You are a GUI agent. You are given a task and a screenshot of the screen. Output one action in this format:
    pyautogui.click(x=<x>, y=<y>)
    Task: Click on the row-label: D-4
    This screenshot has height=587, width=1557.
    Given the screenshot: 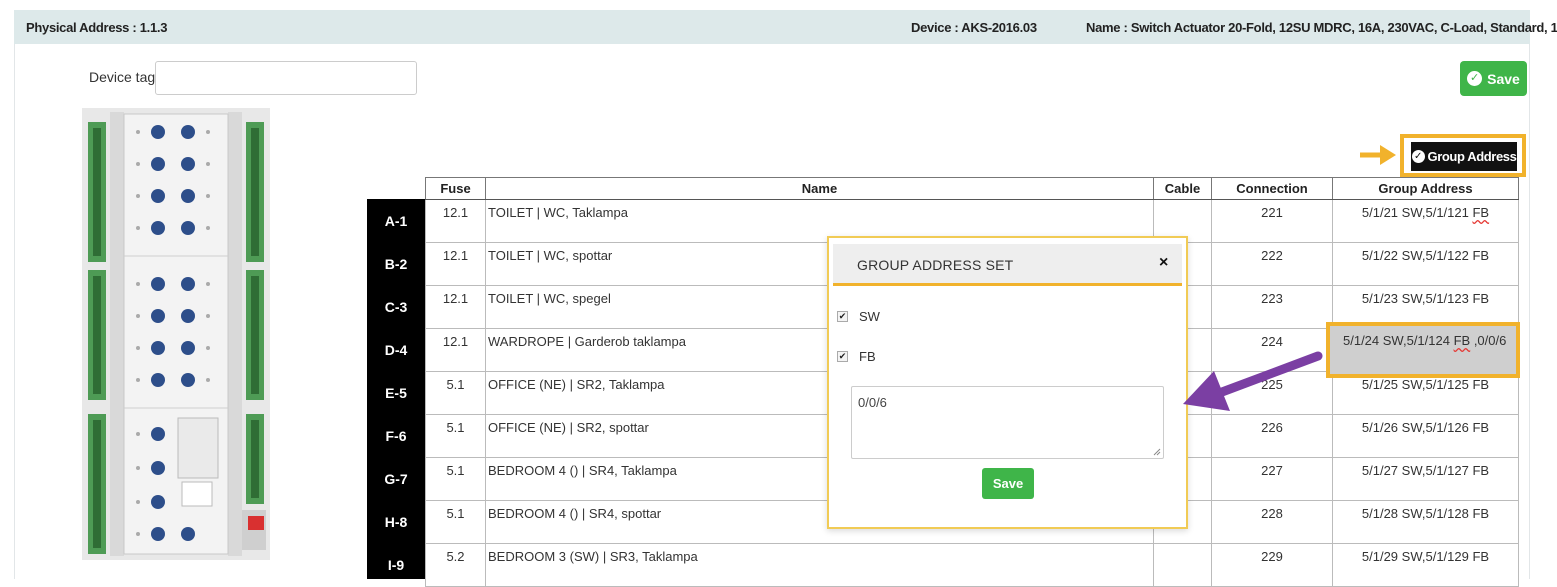 What is the action you would take?
    pyautogui.click(x=396, y=350)
    